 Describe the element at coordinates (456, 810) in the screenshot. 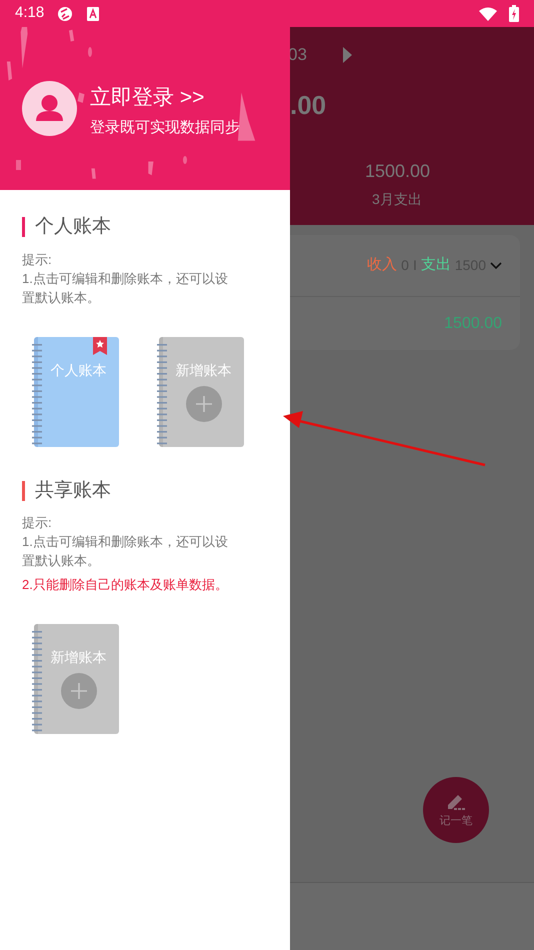

I see `add-record-button: 记一笔` at that location.